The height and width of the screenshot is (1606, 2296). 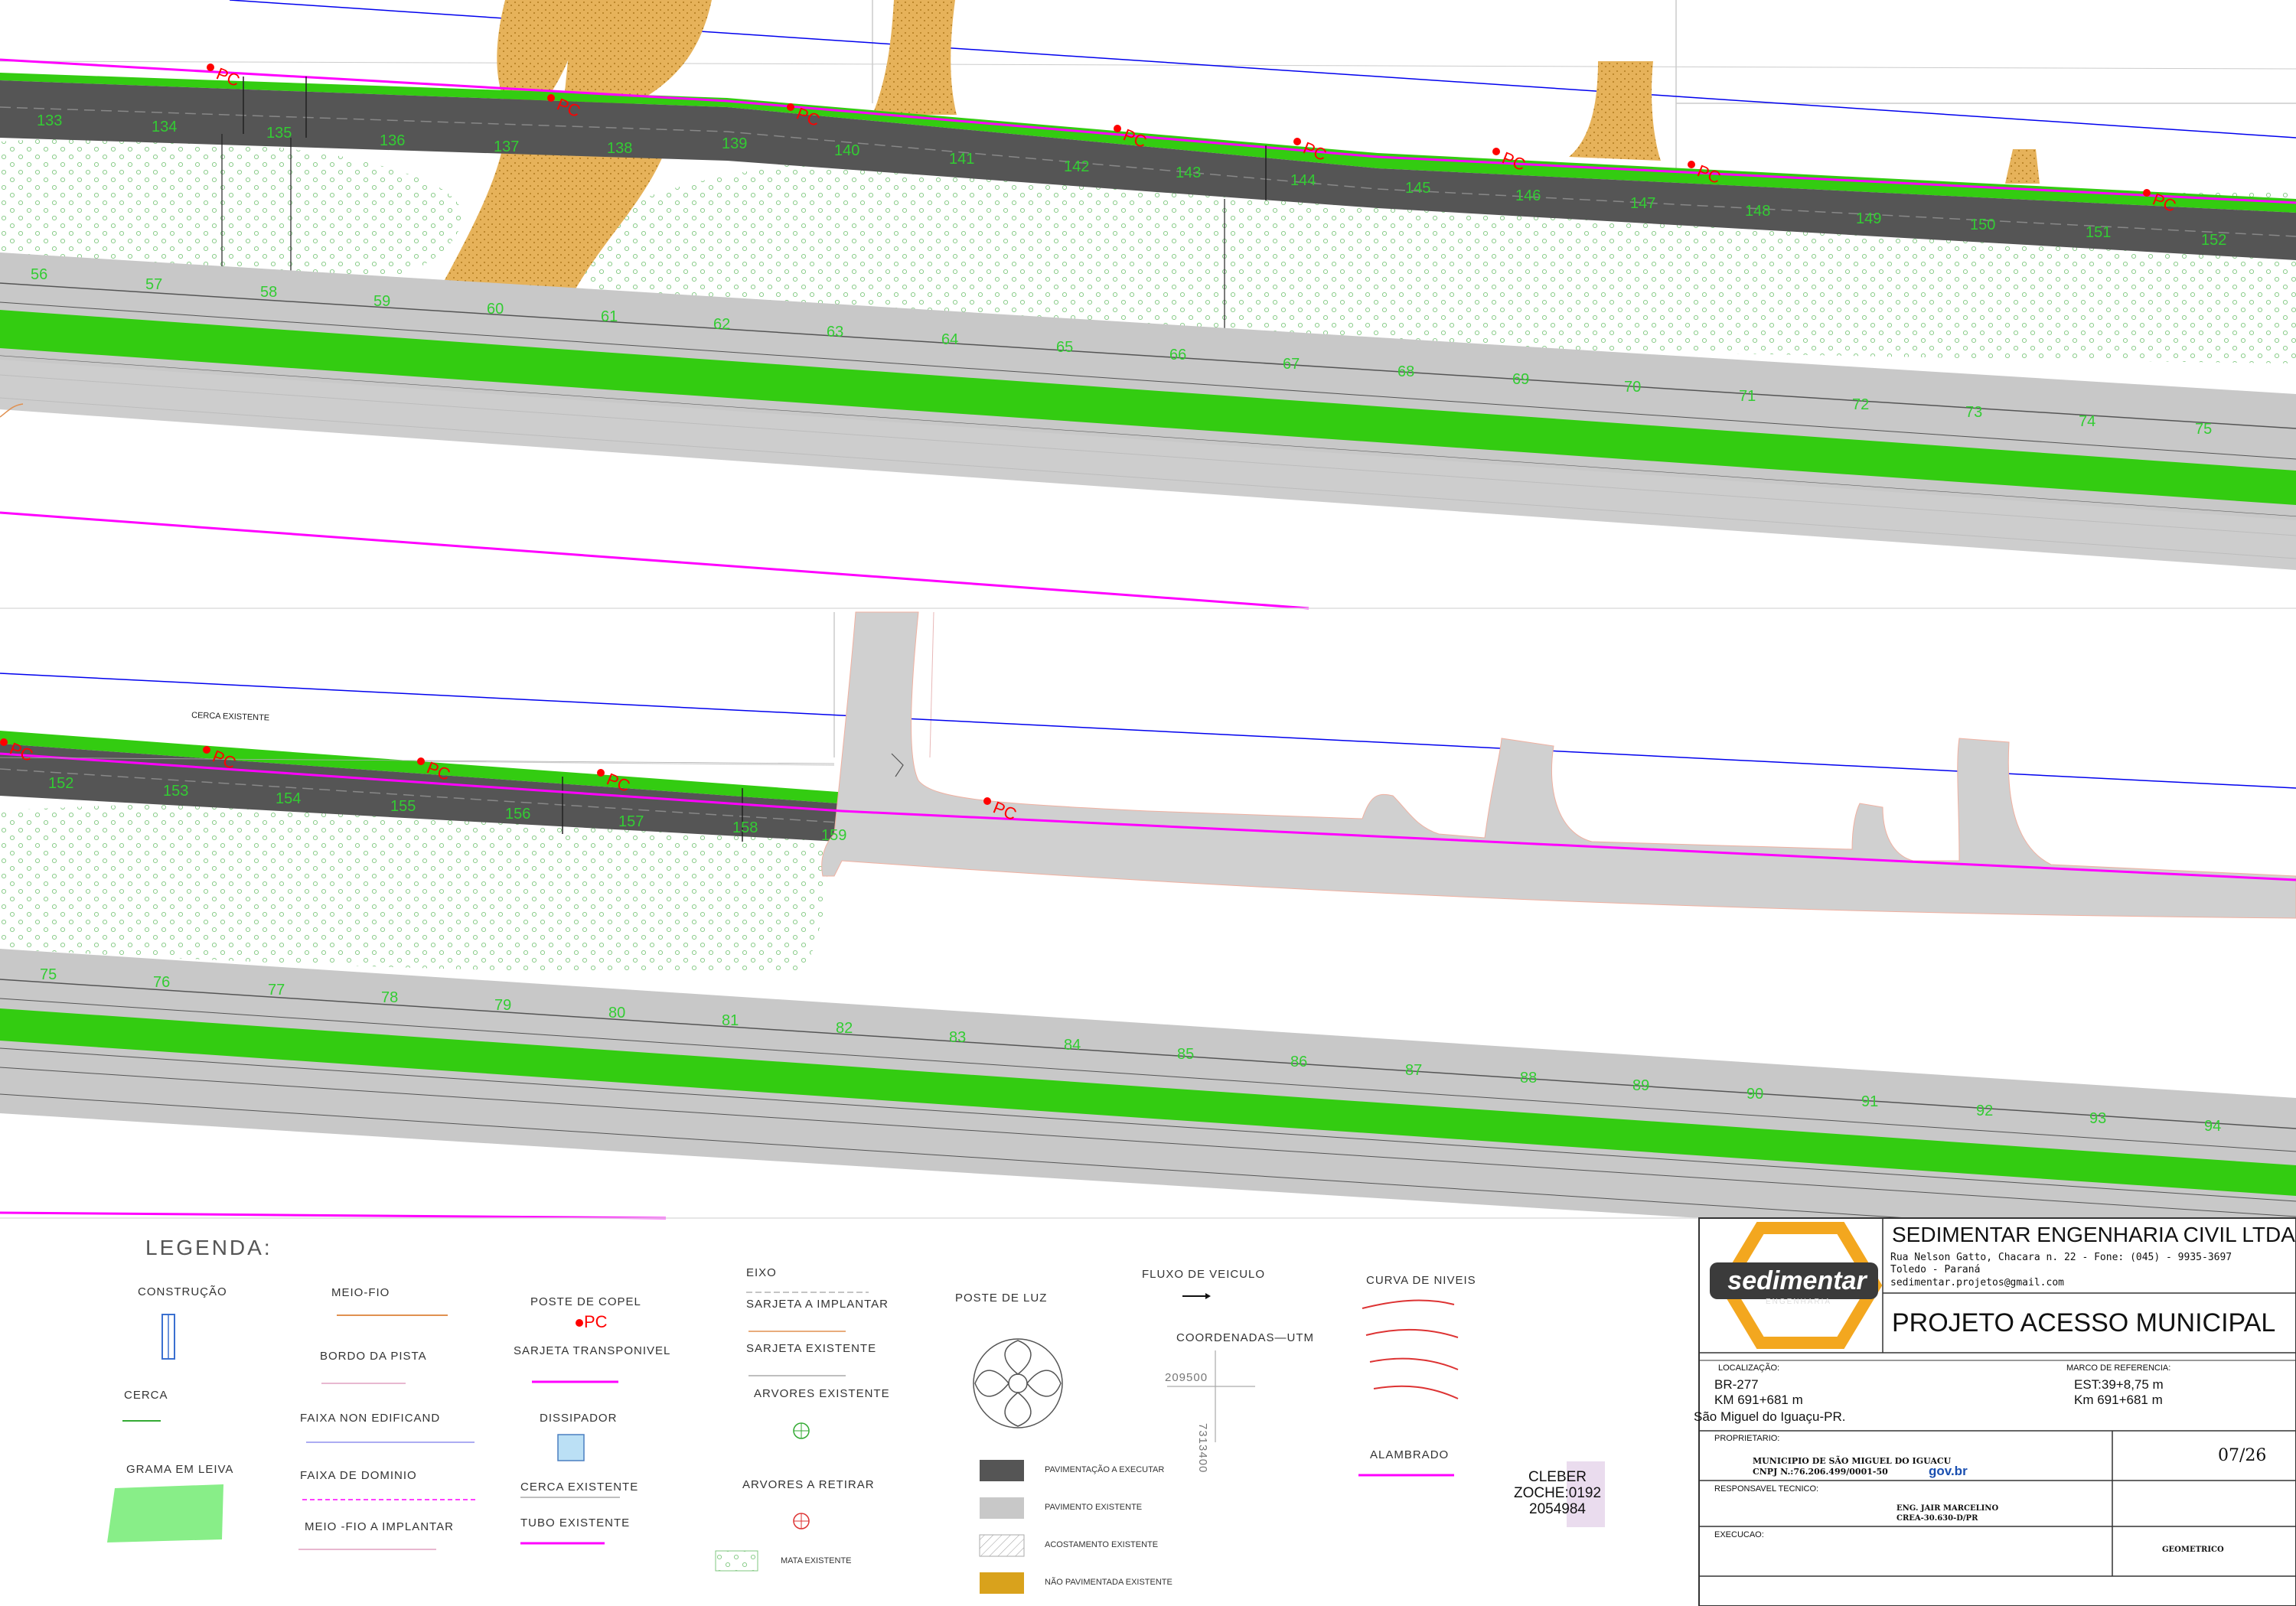 What do you see at coordinates (2098, 232) in the screenshot?
I see `station-label: 151` at bounding box center [2098, 232].